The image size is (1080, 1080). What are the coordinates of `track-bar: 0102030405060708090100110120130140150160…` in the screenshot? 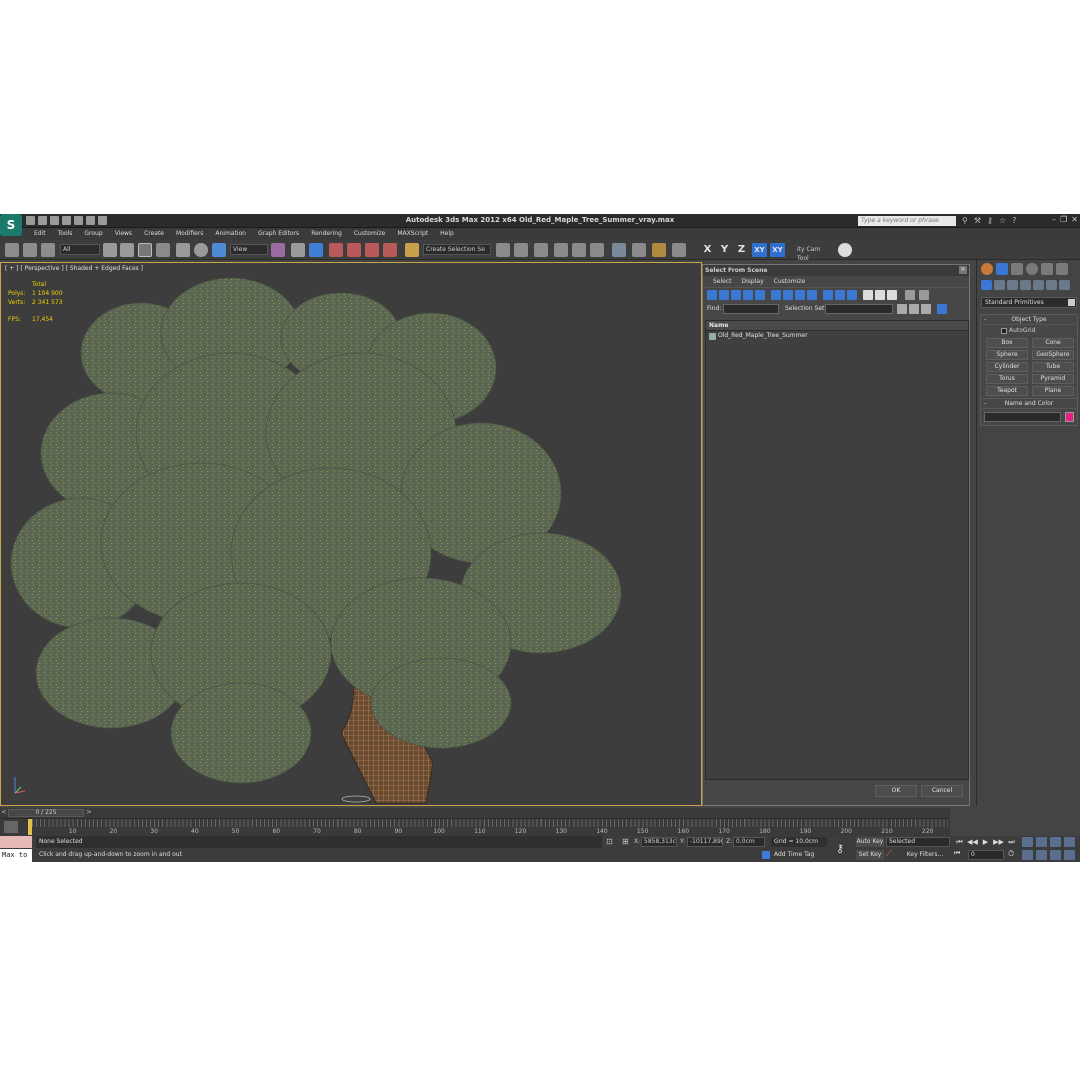 It's located at (475, 827).